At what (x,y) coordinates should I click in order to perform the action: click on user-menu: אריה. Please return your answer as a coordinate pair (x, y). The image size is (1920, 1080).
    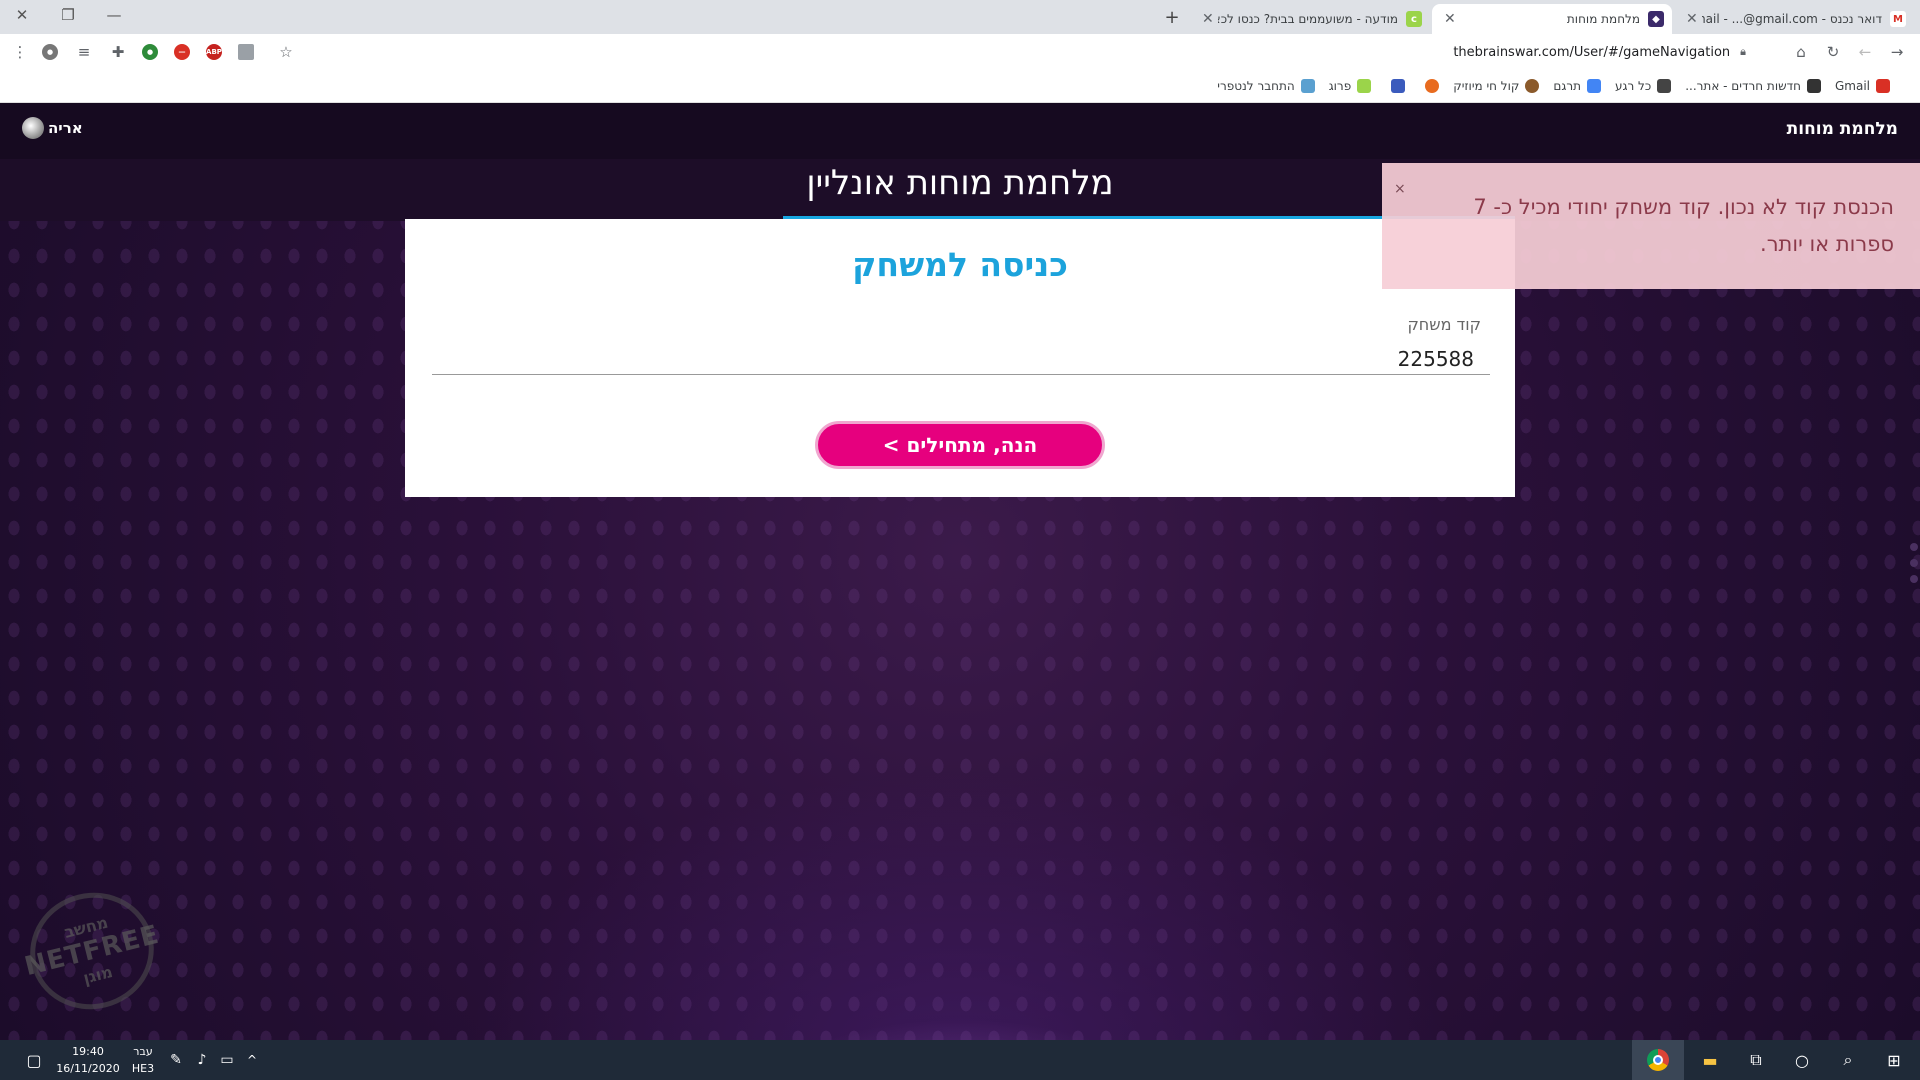
    Looking at the image, I should click on (52, 128).